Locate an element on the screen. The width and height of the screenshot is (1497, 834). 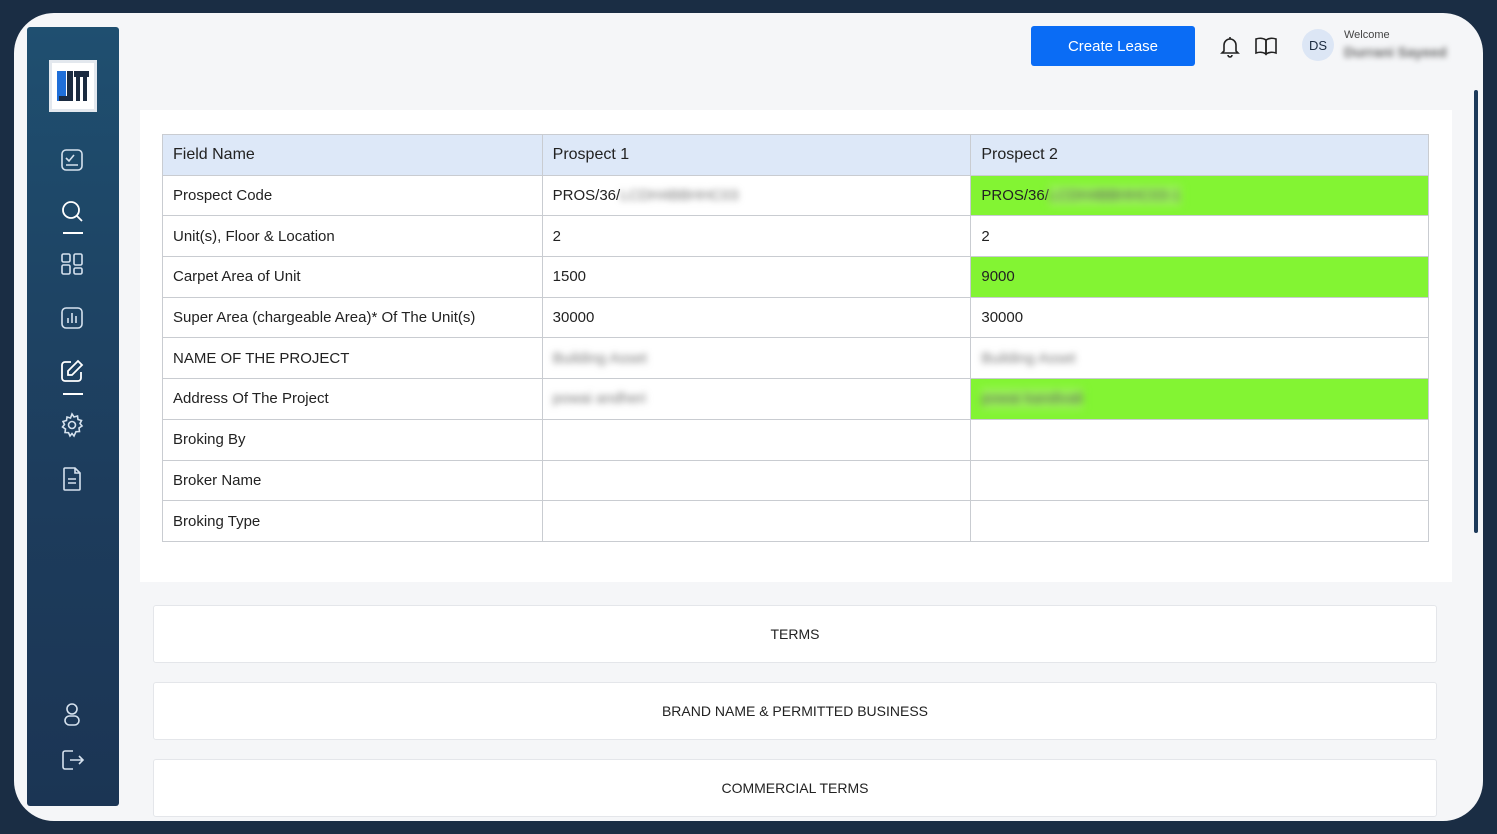
table-row: Unit(s), Floor & Location 2 2 is located at coordinates (795, 236).